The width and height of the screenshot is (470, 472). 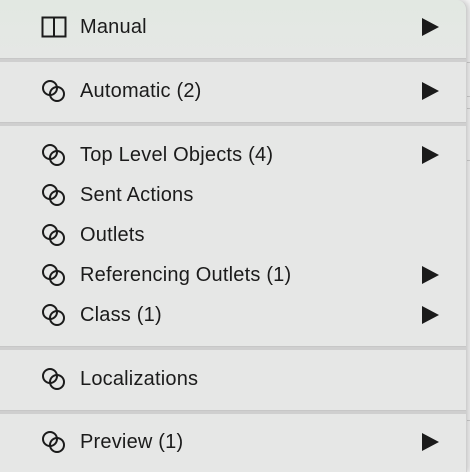 What do you see at coordinates (233, 195) in the screenshot?
I see `menu-item-sent-actions: Sent Actions` at bounding box center [233, 195].